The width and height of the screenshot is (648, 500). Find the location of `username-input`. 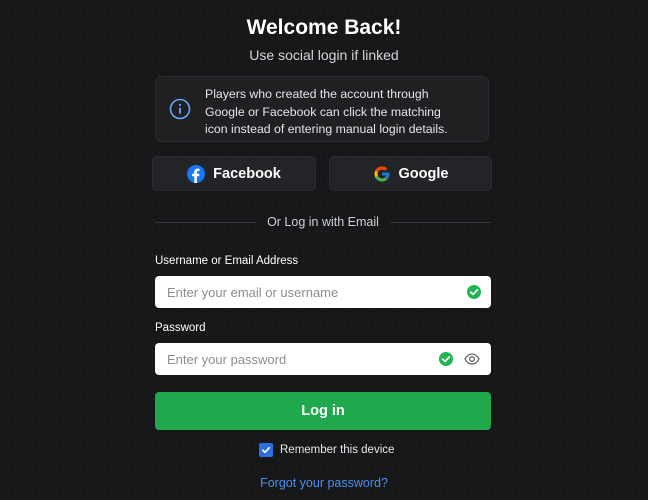

username-input is located at coordinates (290, 292).